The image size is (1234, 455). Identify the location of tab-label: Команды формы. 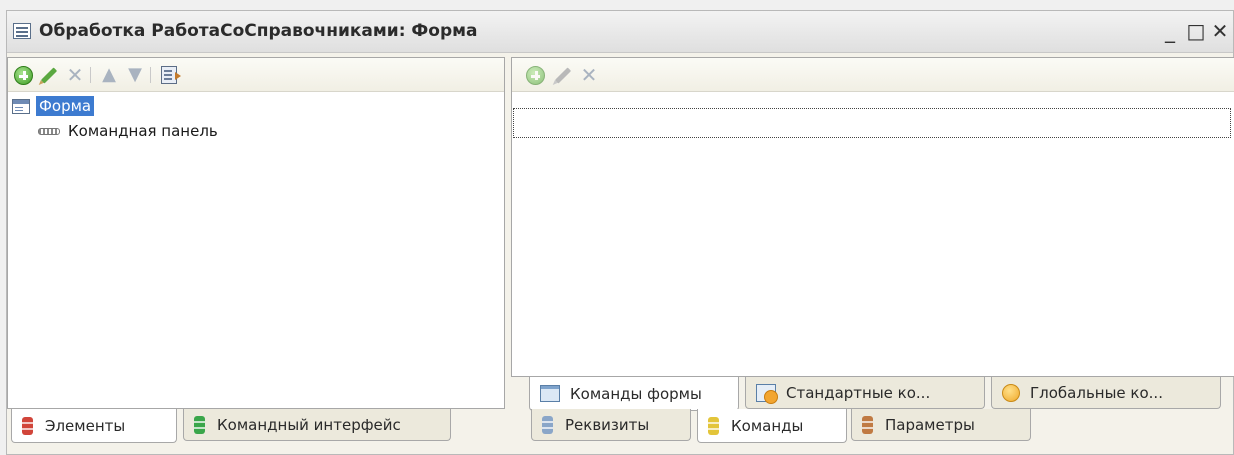
(636, 393).